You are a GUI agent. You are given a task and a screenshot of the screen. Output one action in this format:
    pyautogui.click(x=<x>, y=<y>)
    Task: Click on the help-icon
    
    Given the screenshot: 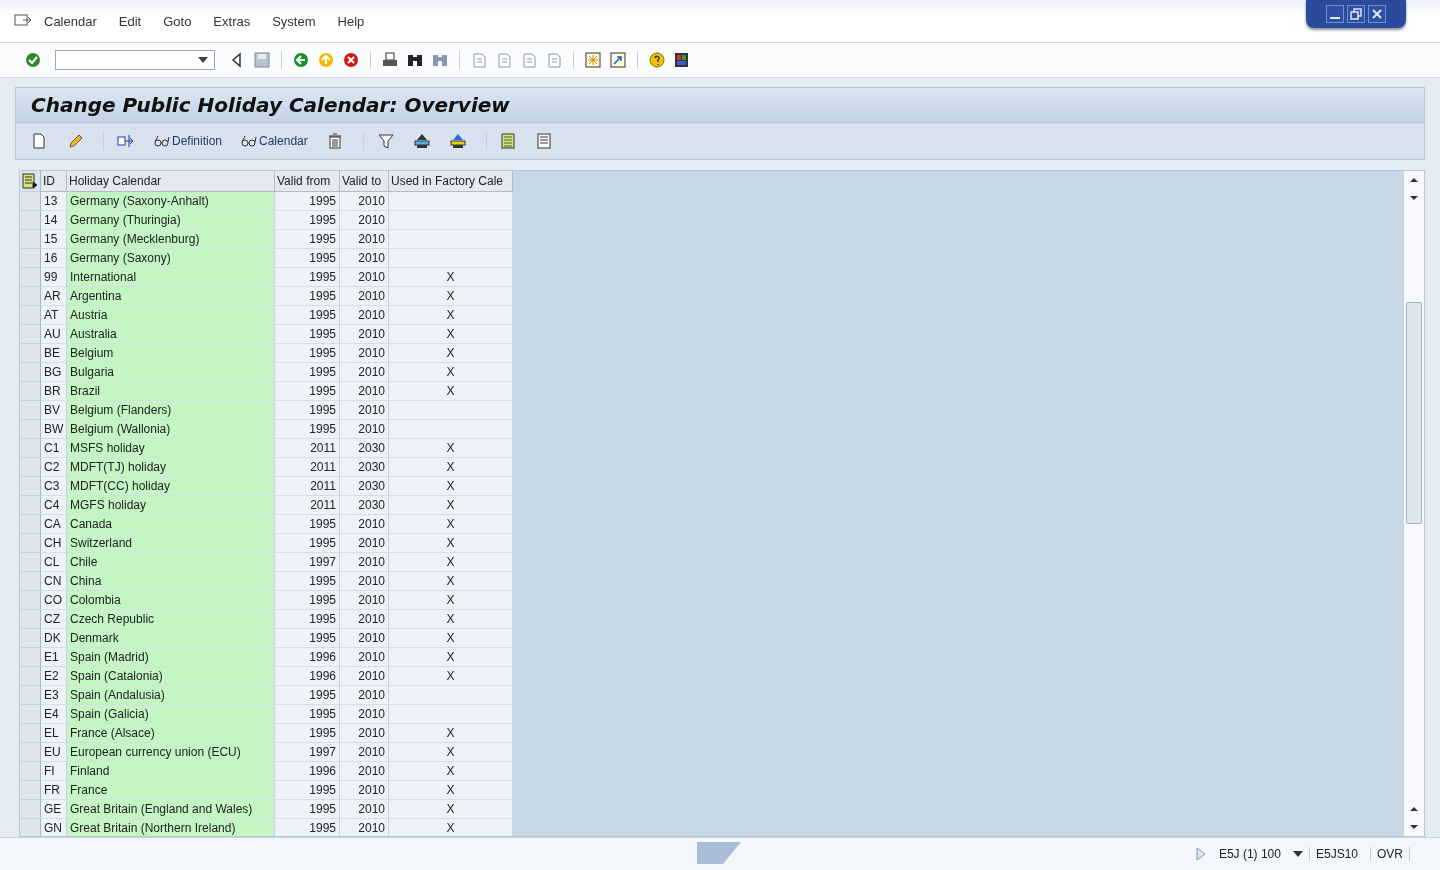 What is the action you would take?
    pyautogui.click(x=657, y=60)
    